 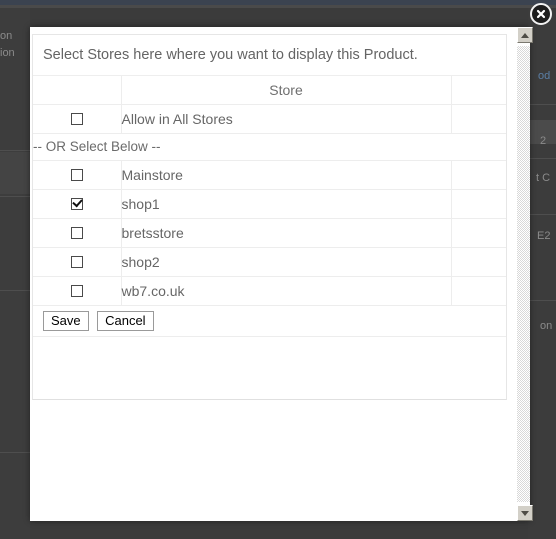 What do you see at coordinates (77, 90) in the screenshot?
I see `column-header-checkbox` at bounding box center [77, 90].